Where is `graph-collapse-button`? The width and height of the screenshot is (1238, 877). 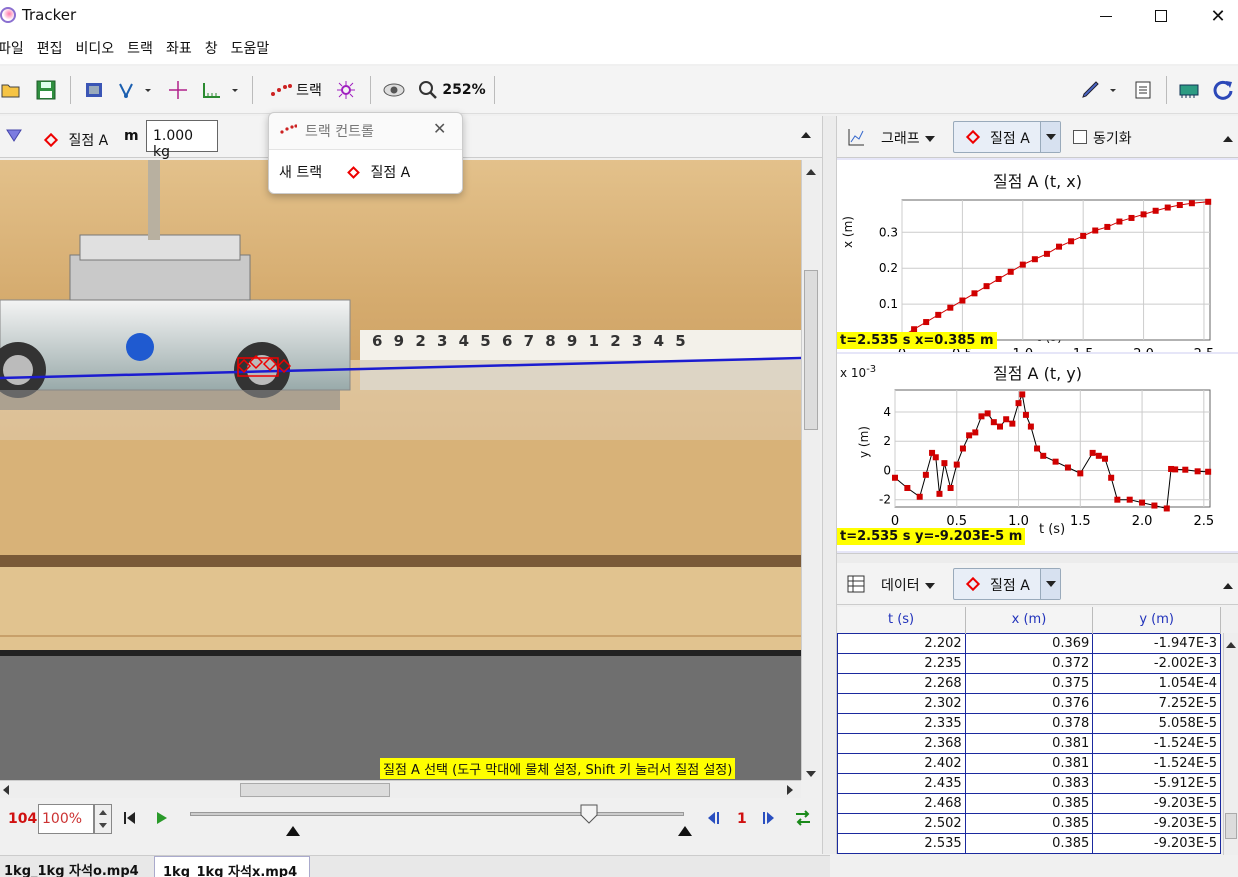
graph-collapse-button is located at coordinates (1228, 140).